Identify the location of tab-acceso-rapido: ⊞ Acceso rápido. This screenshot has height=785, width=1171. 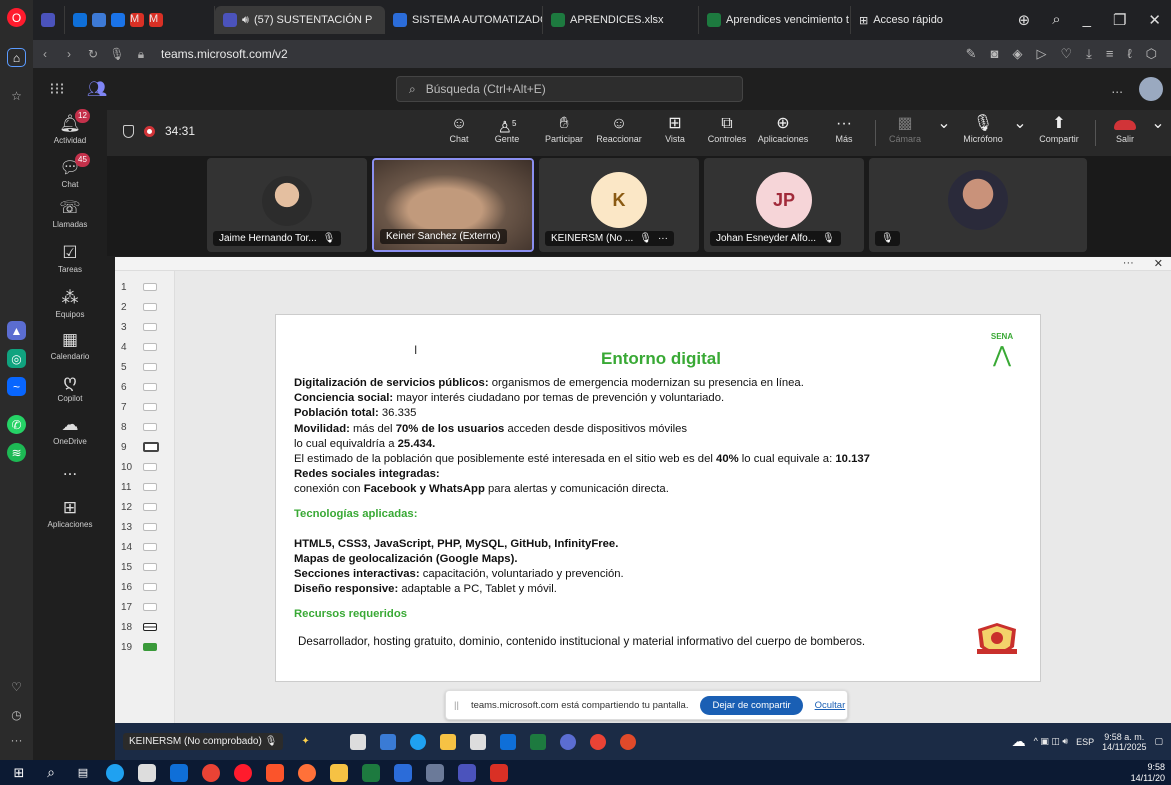
(906, 20).